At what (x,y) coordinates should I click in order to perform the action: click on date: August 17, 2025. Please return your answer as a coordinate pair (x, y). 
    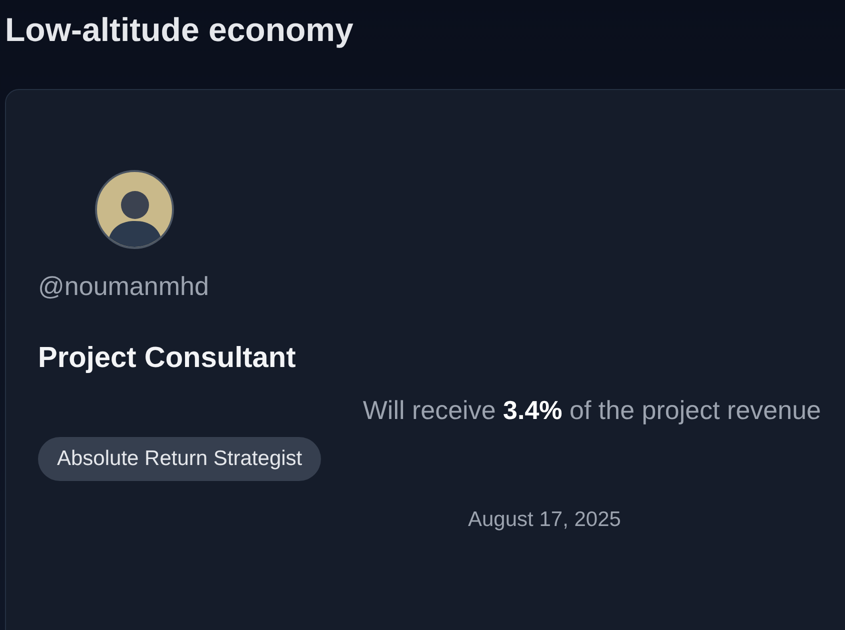
    Looking at the image, I should click on (544, 519).